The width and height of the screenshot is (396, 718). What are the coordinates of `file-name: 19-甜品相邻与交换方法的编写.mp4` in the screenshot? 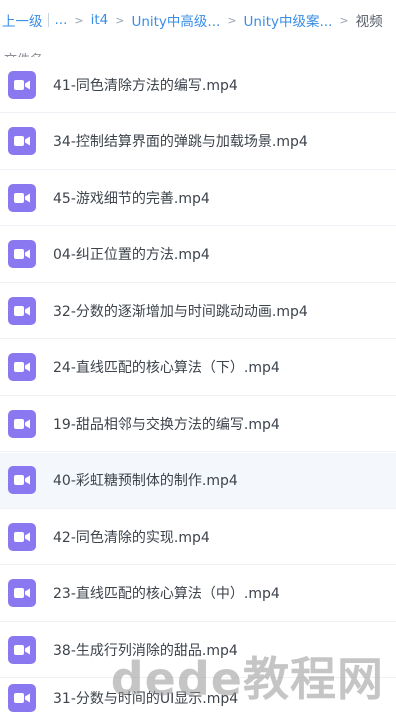 It's located at (166, 424).